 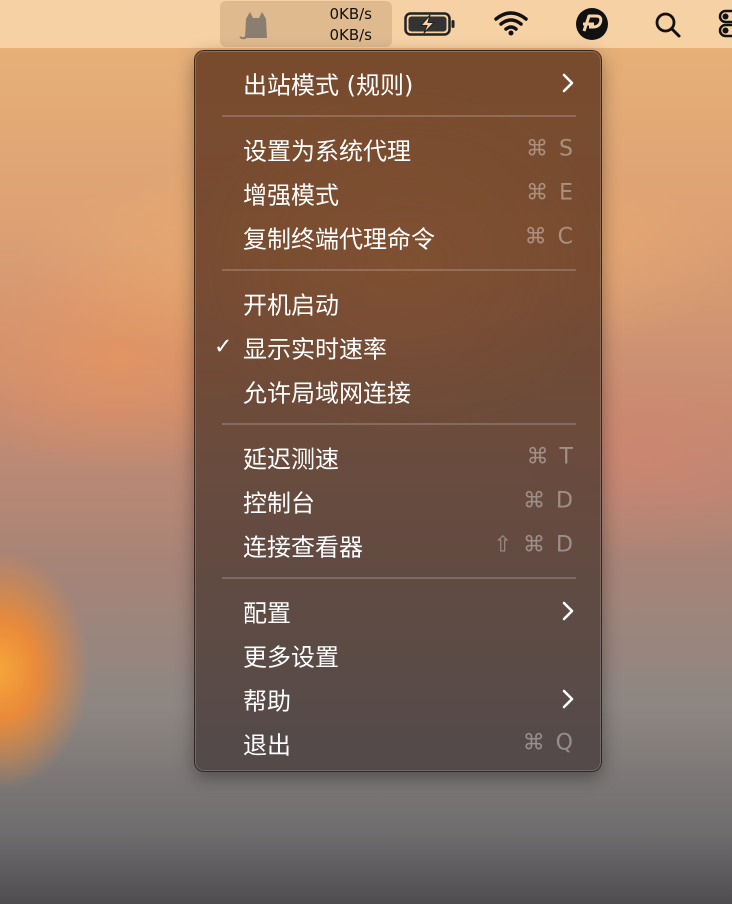 What do you see at coordinates (267, 745) in the screenshot?
I see `menu-item-label: 退出` at bounding box center [267, 745].